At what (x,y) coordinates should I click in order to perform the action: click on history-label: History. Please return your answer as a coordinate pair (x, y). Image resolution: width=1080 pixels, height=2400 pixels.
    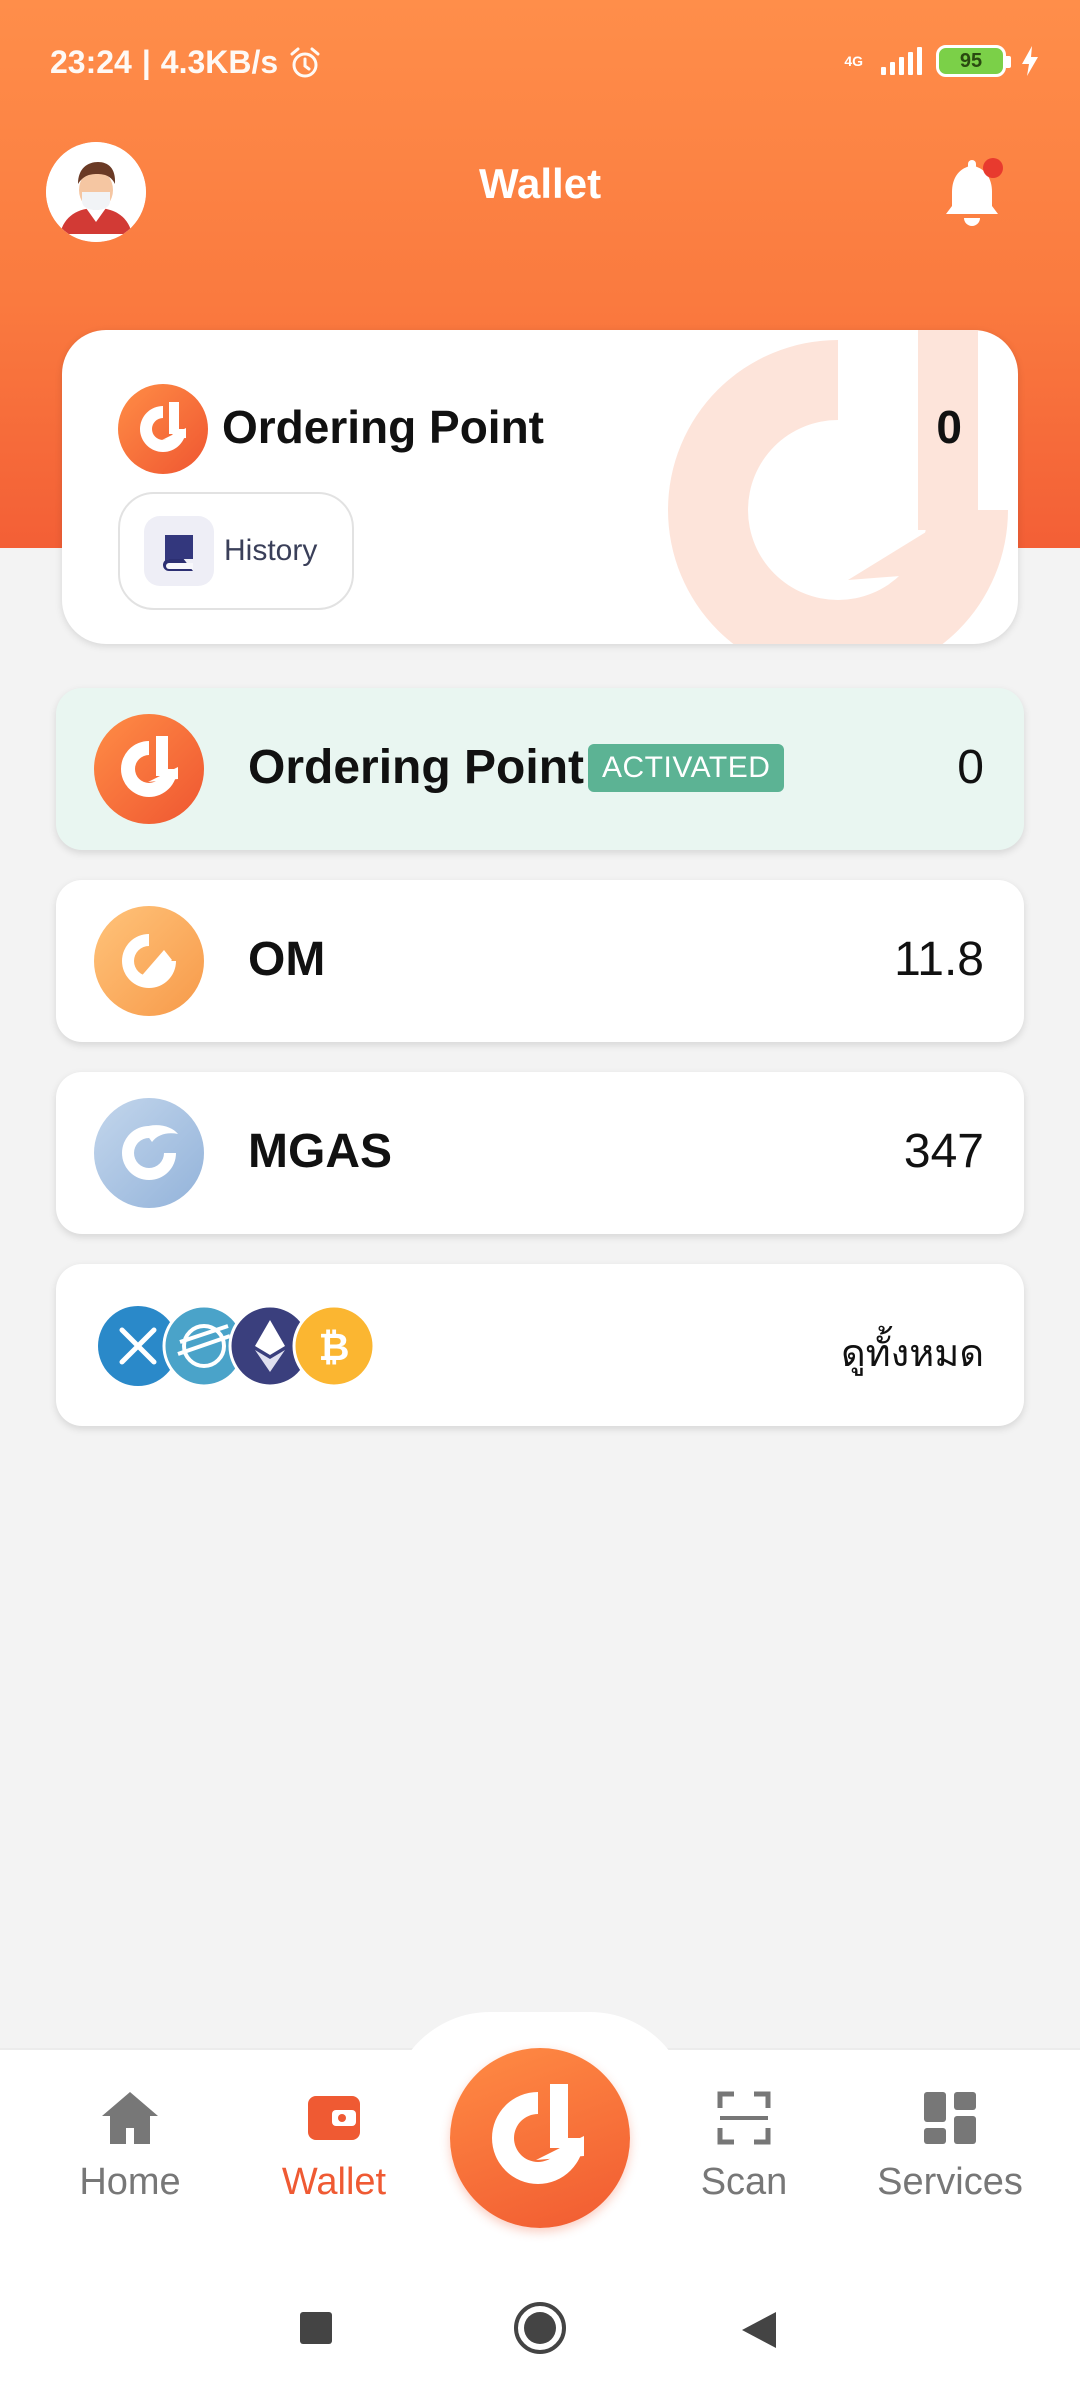
    Looking at the image, I should click on (271, 550).